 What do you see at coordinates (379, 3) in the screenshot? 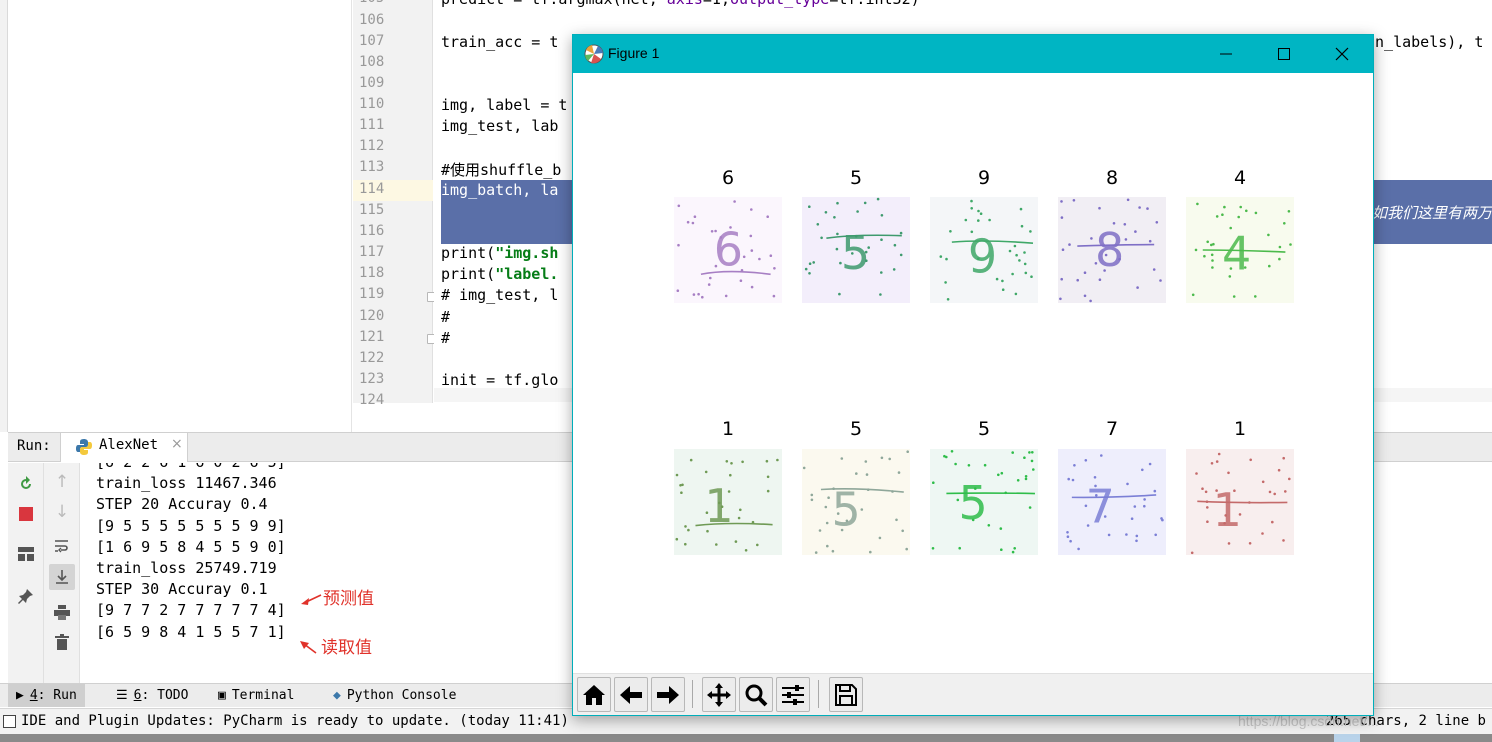
I see `line-number: 105` at bounding box center [379, 3].